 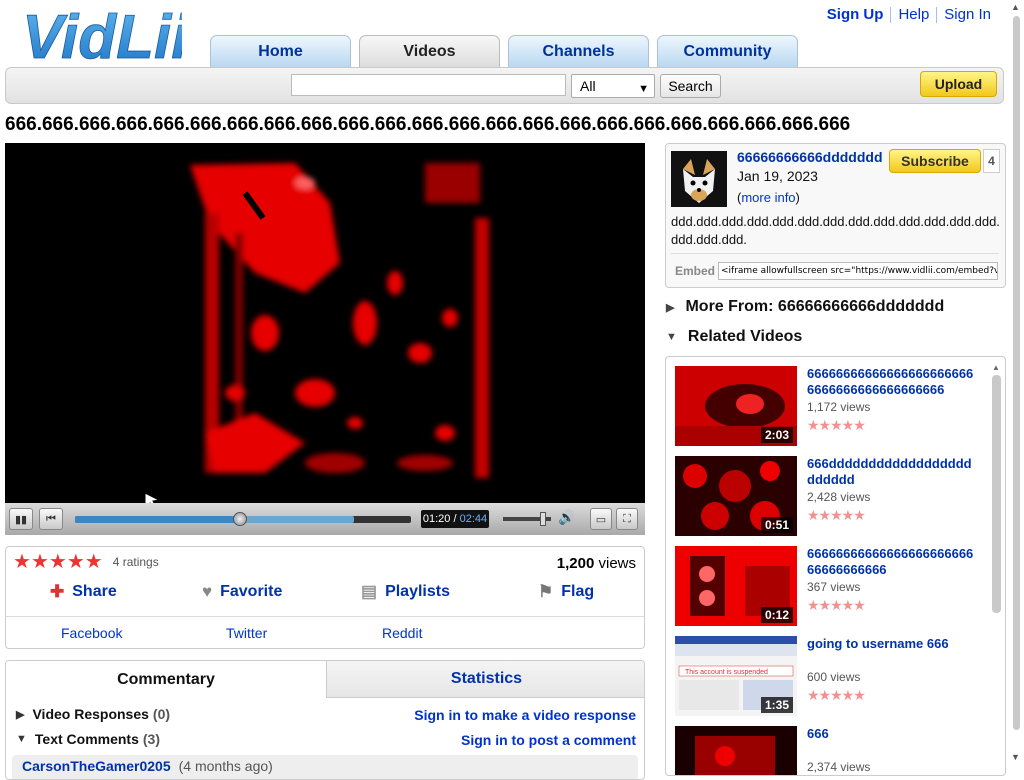 I want to click on sign-in-link: Sign In, so click(x=967, y=14).